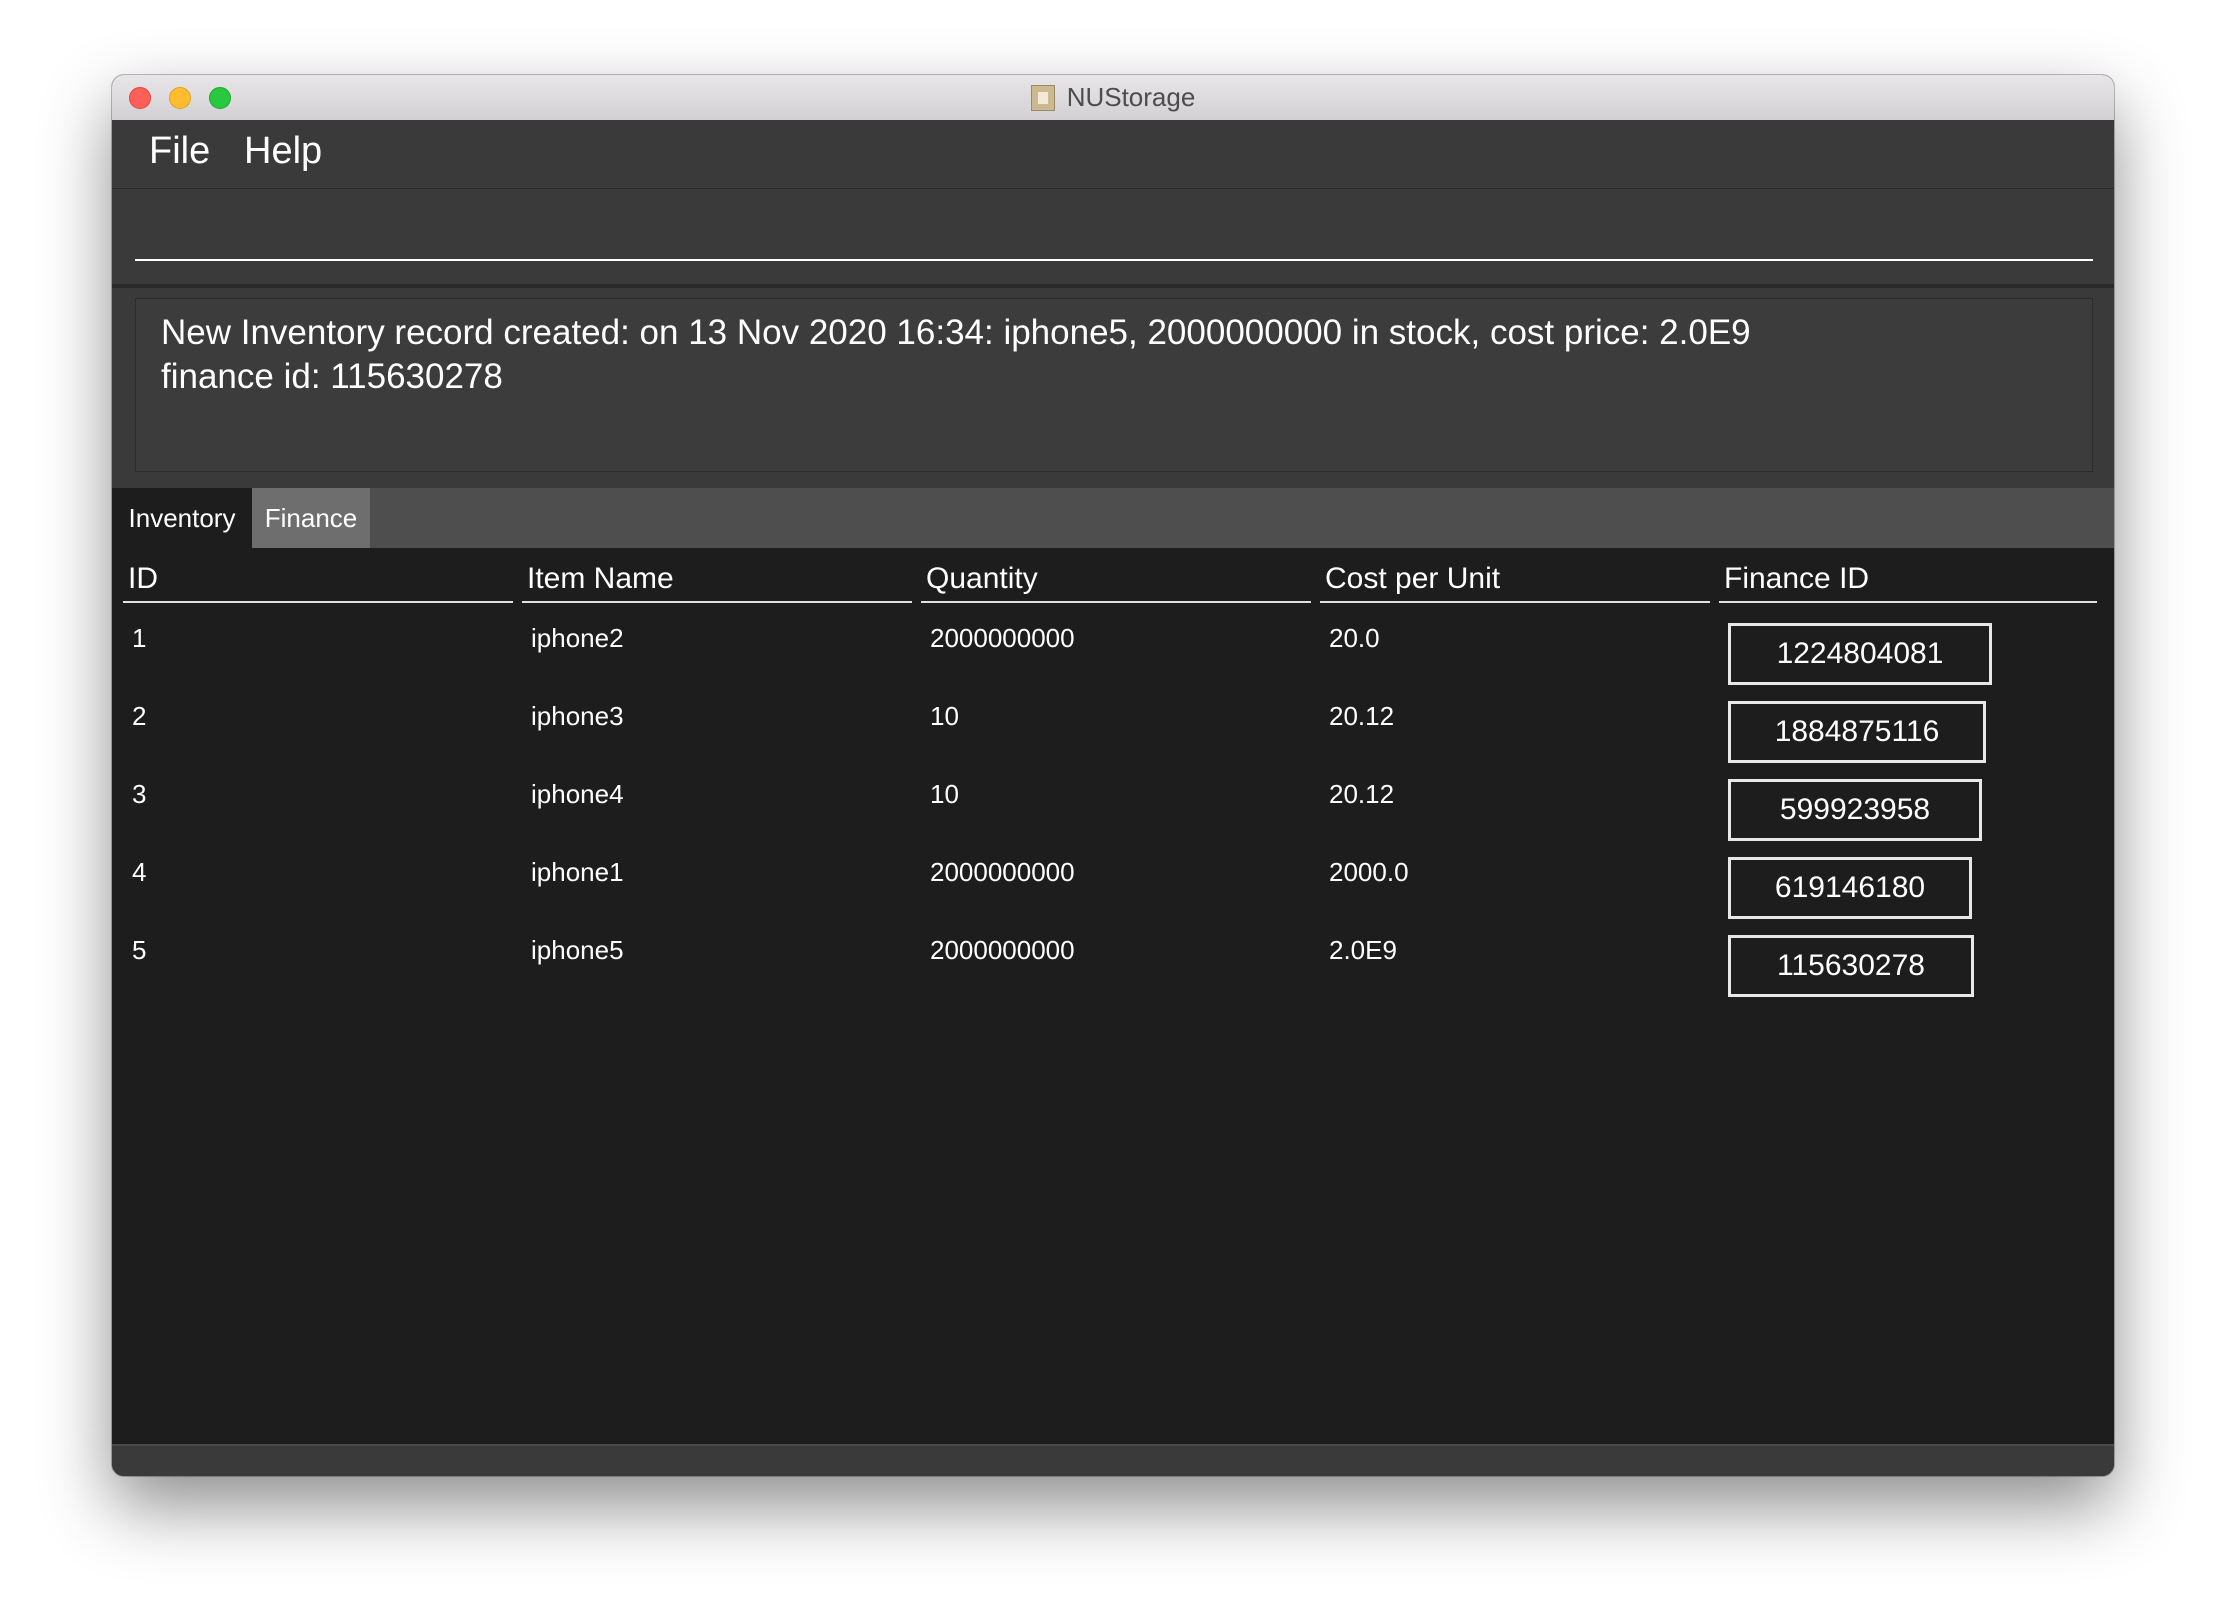 The height and width of the screenshot is (1624, 2224). What do you see at coordinates (1515, 581) in the screenshot?
I see `column-header-cost-per-unit: Cost per Unit` at bounding box center [1515, 581].